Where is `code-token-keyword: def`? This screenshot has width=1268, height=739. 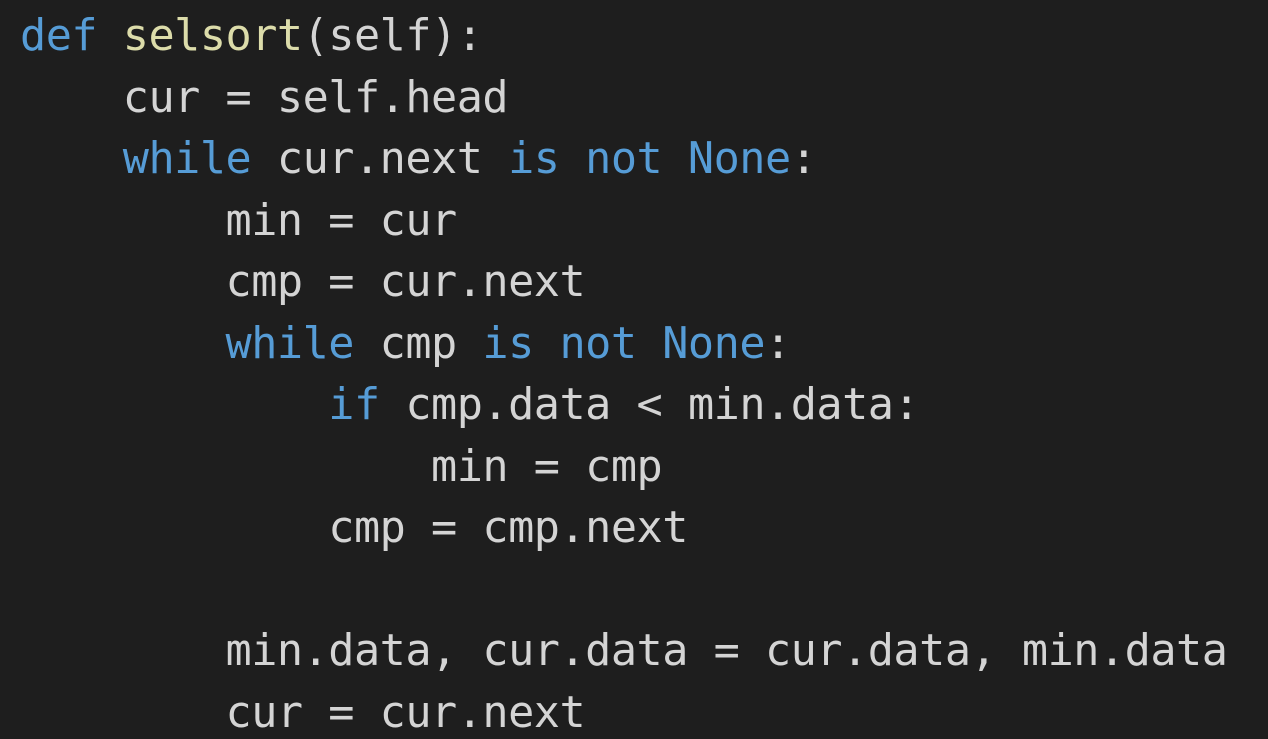
code-token-keyword: def is located at coordinates (71, 36).